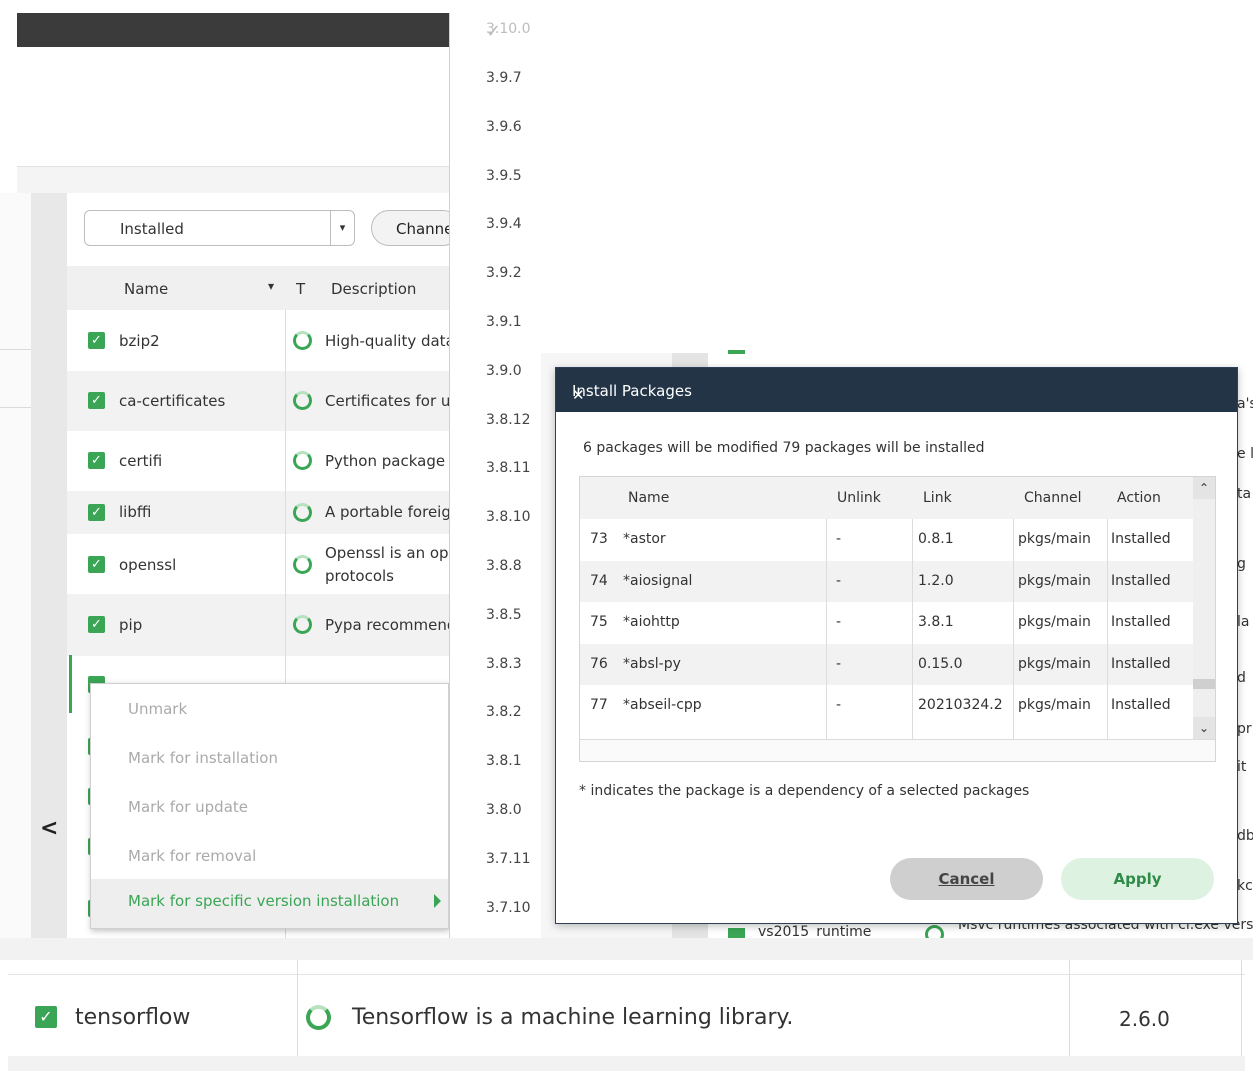 This screenshot has width=1253, height=1071. What do you see at coordinates (496, 714) in the screenshot?
I see `version-item: 3.8.2` at bounding box center [496, 714].